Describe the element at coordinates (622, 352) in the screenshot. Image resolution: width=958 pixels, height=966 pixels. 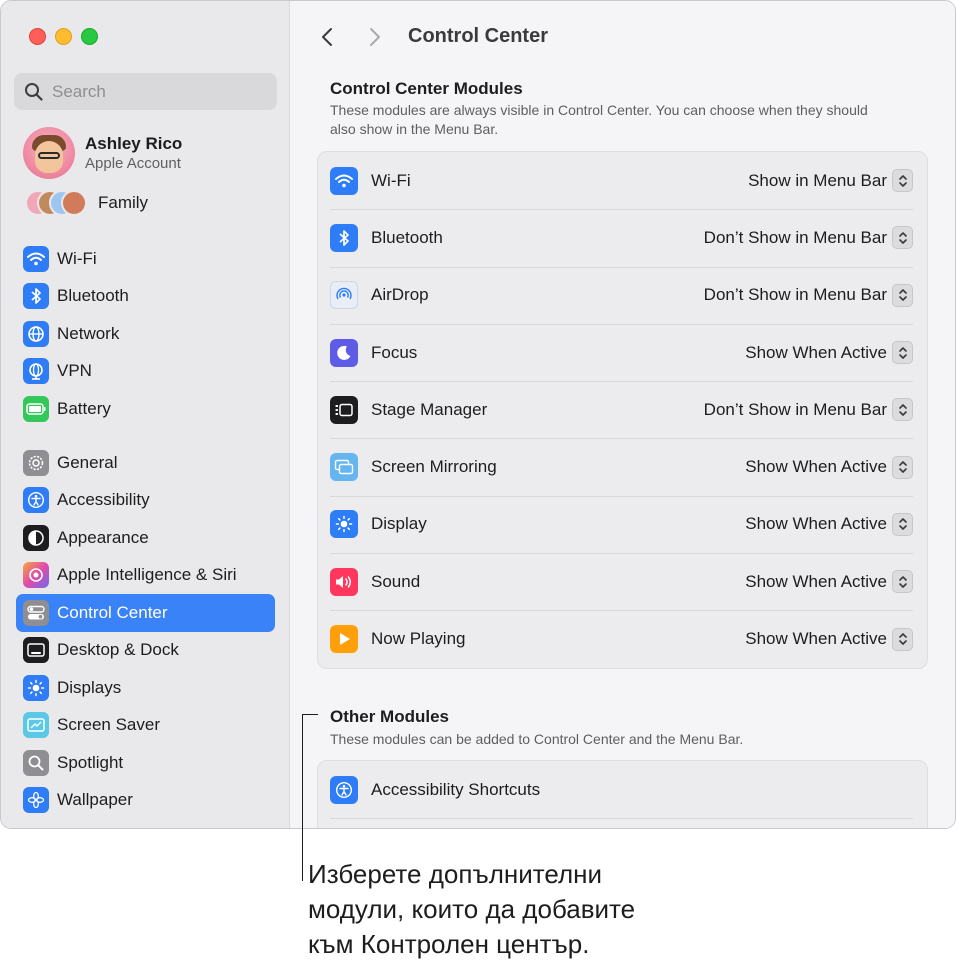
I see `module-row-focus: Focus Show When Active` at that location.